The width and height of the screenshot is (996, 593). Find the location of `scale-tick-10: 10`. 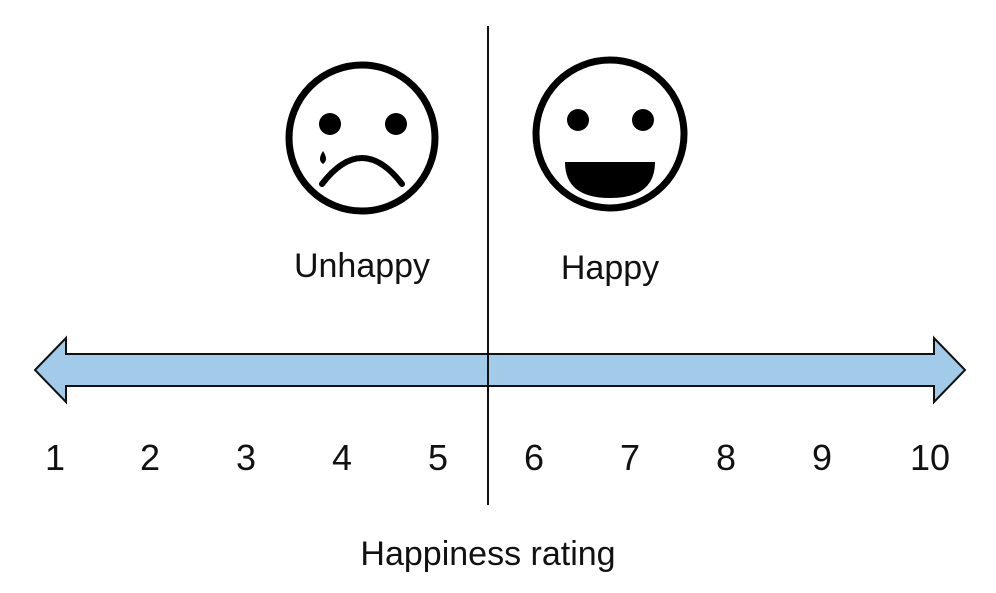

scale-tick-10: 10 is located at coordinates (930, 457).